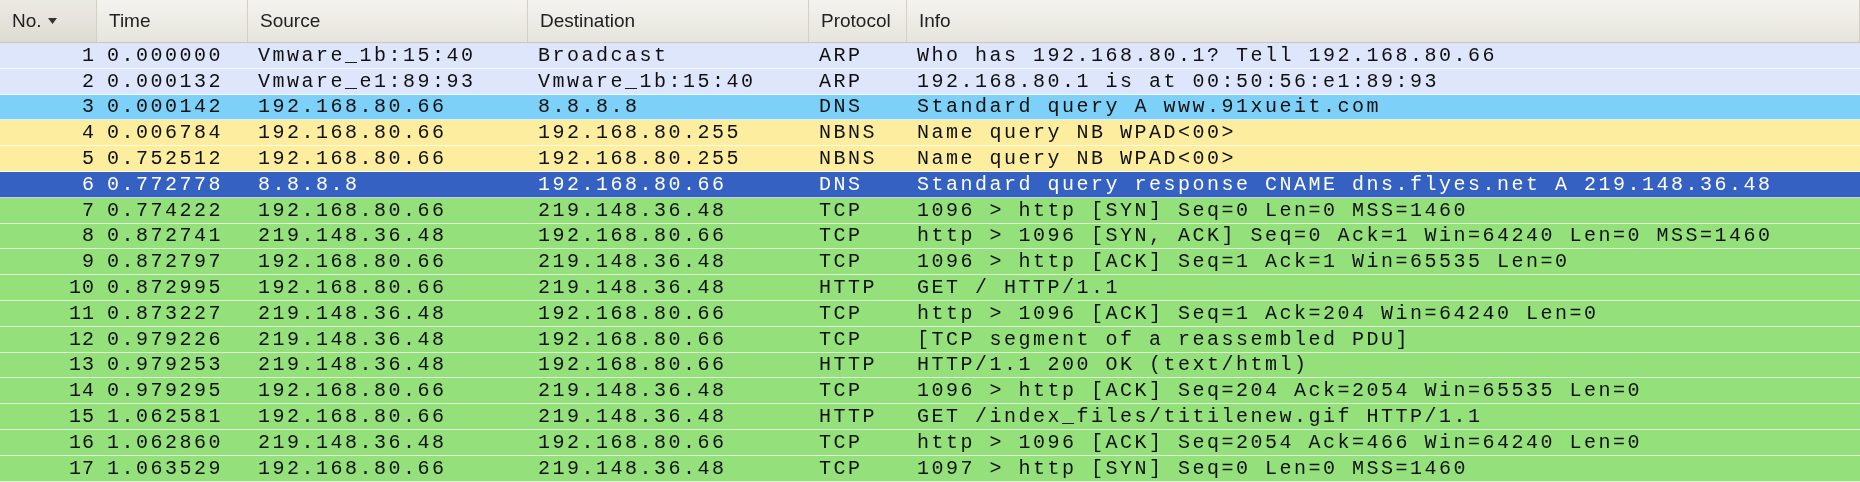 Image resolution: width=1860 pixels, height=482 pixels. What do you see at coordinates (1383, 21) in the screenshot?
I see `column-header: Info` at bounding box center [1383, 21].